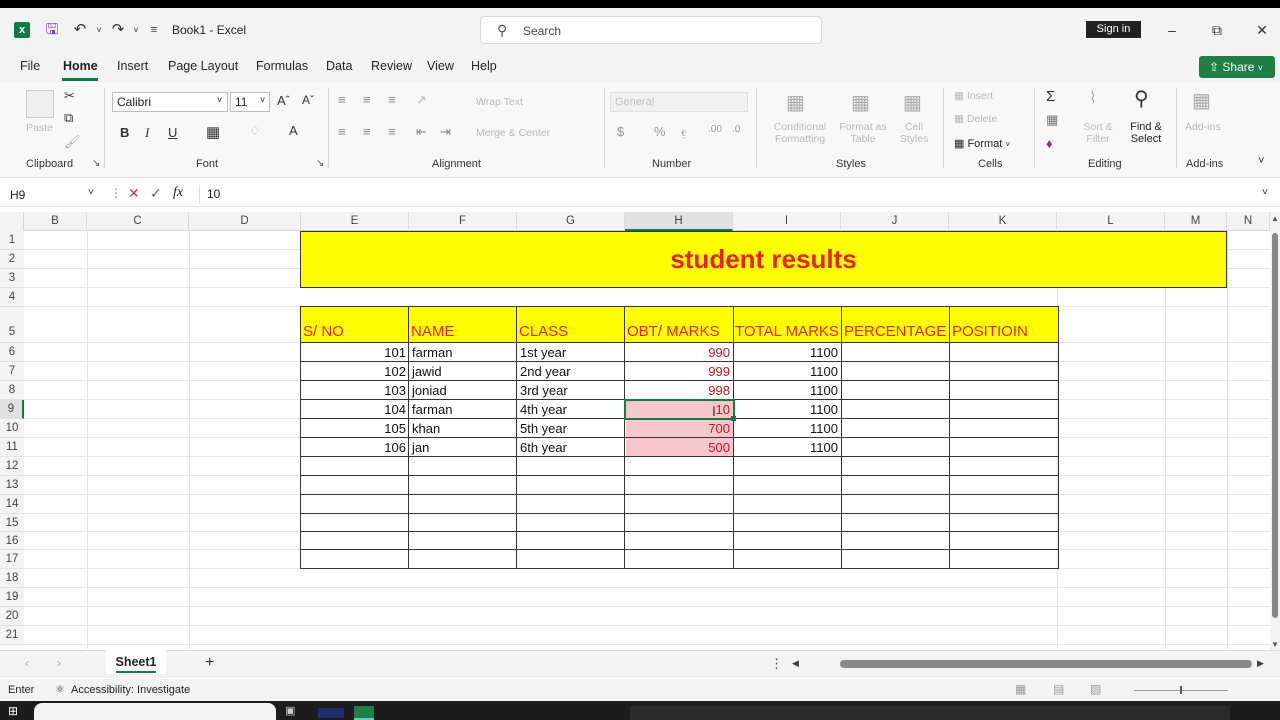  What do you see at coordinates (462, 333) in the screenshot?
I see `header-name: NAME` at bounding box center [462, 333].